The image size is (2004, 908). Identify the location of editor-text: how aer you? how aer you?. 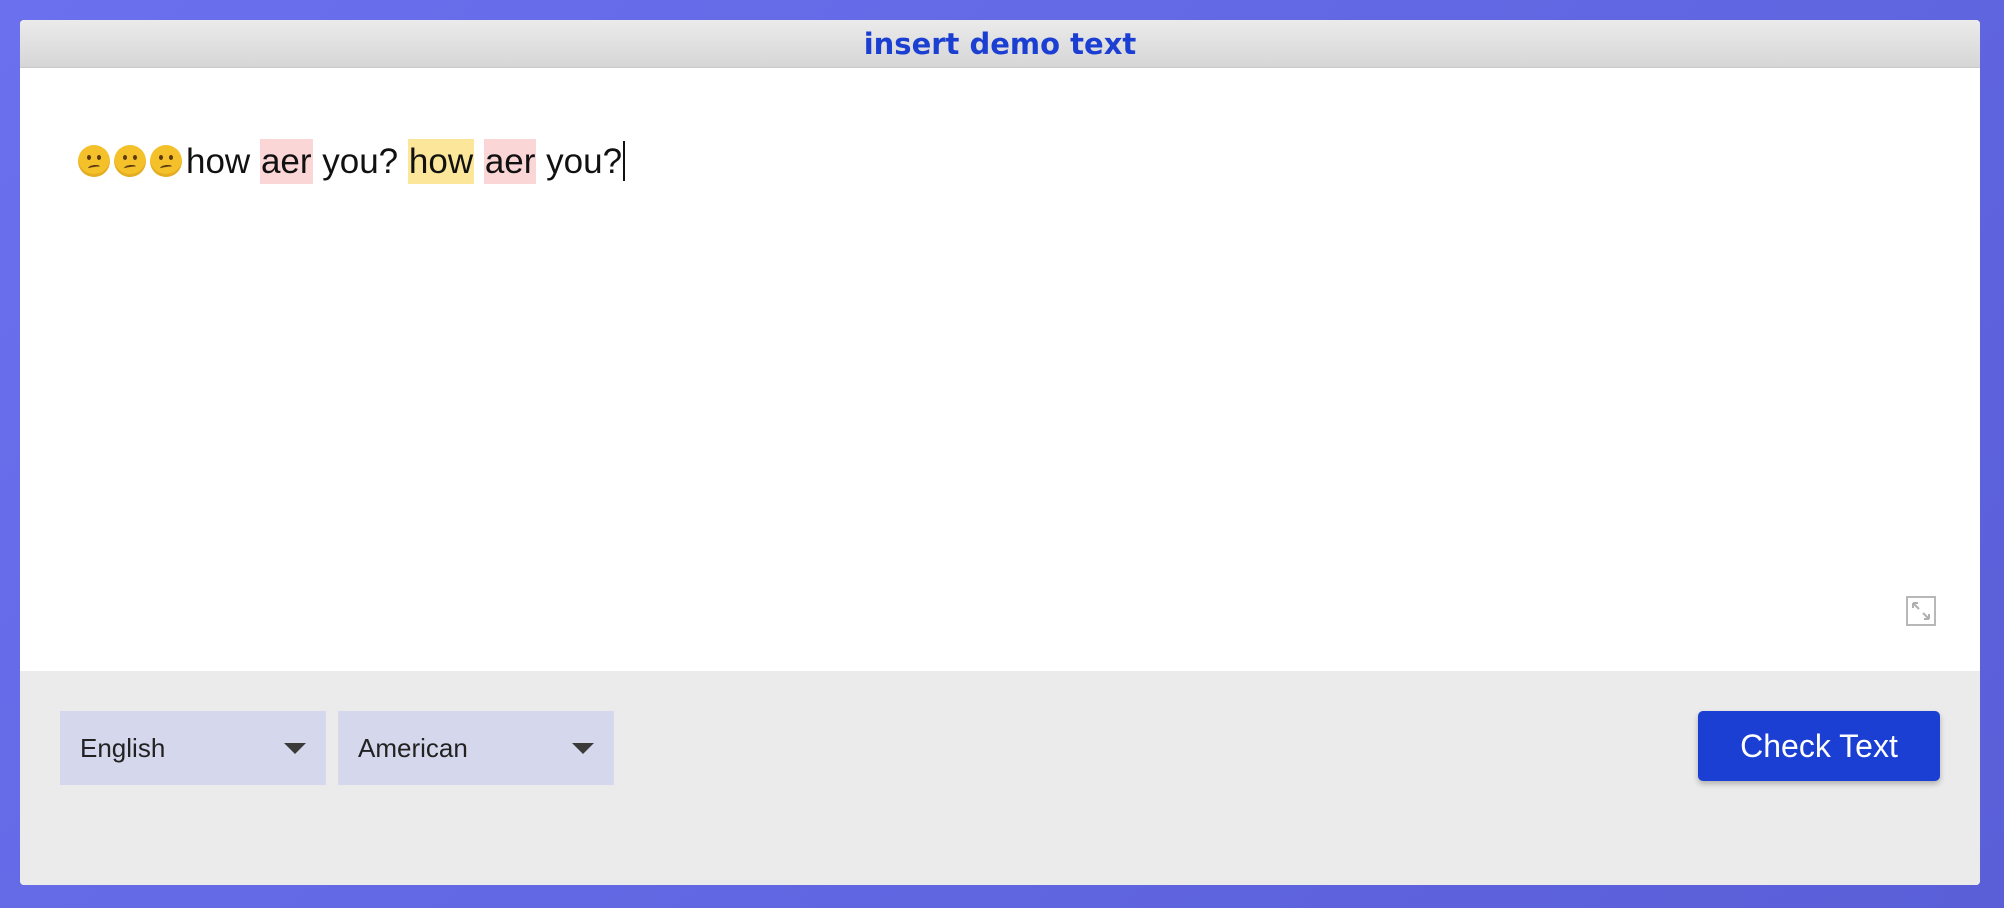
(352, 162).